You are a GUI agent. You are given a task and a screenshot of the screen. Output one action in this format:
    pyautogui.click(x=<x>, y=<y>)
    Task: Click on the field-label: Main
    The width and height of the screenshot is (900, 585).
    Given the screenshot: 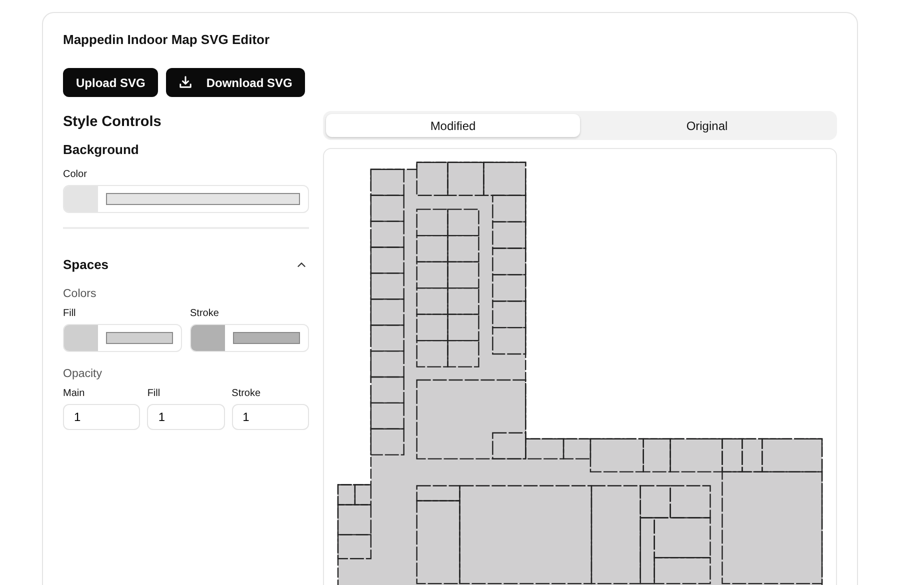 What is the action you would take?
    pyautogui.click(x=74, y=393)
    